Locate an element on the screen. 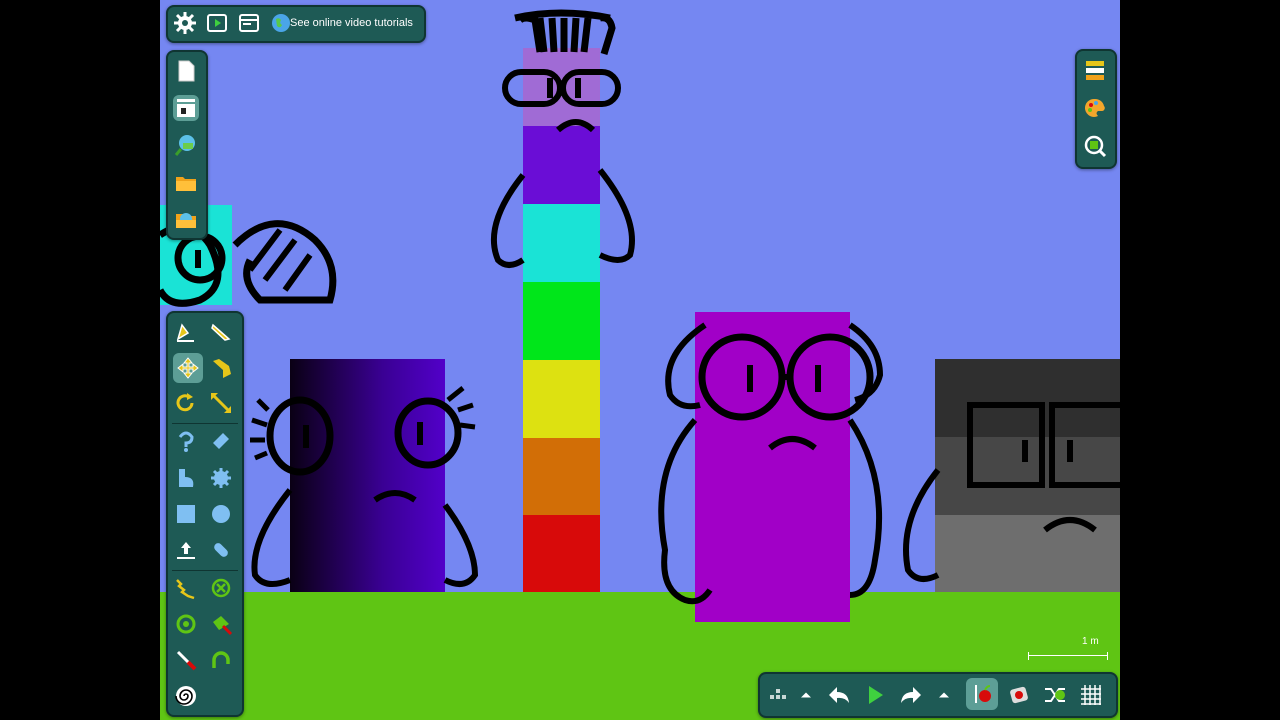  gravity-icon is located at coordinates (982, 694).